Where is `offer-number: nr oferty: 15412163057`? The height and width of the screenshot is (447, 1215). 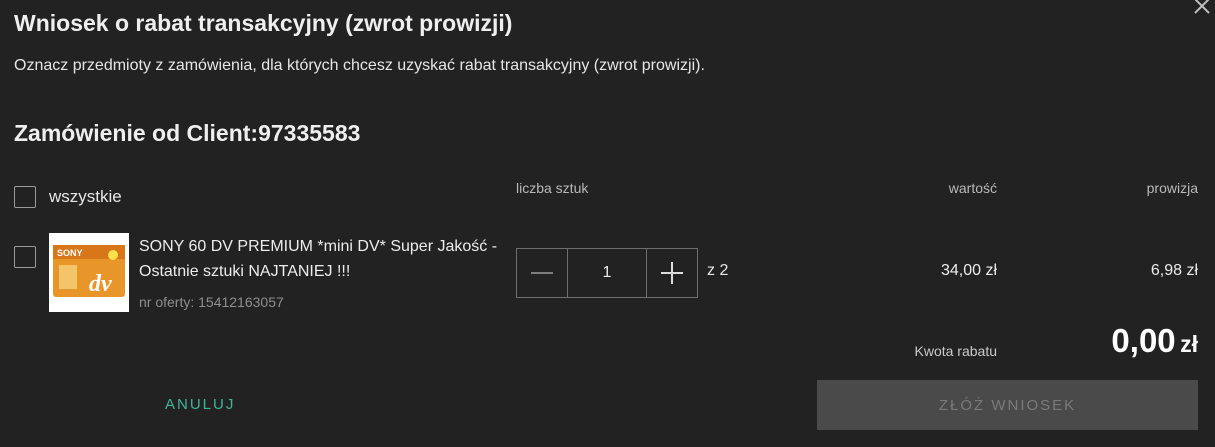 offer-number: nr oferty: 15412163057 is located at coordinates (211, 302).